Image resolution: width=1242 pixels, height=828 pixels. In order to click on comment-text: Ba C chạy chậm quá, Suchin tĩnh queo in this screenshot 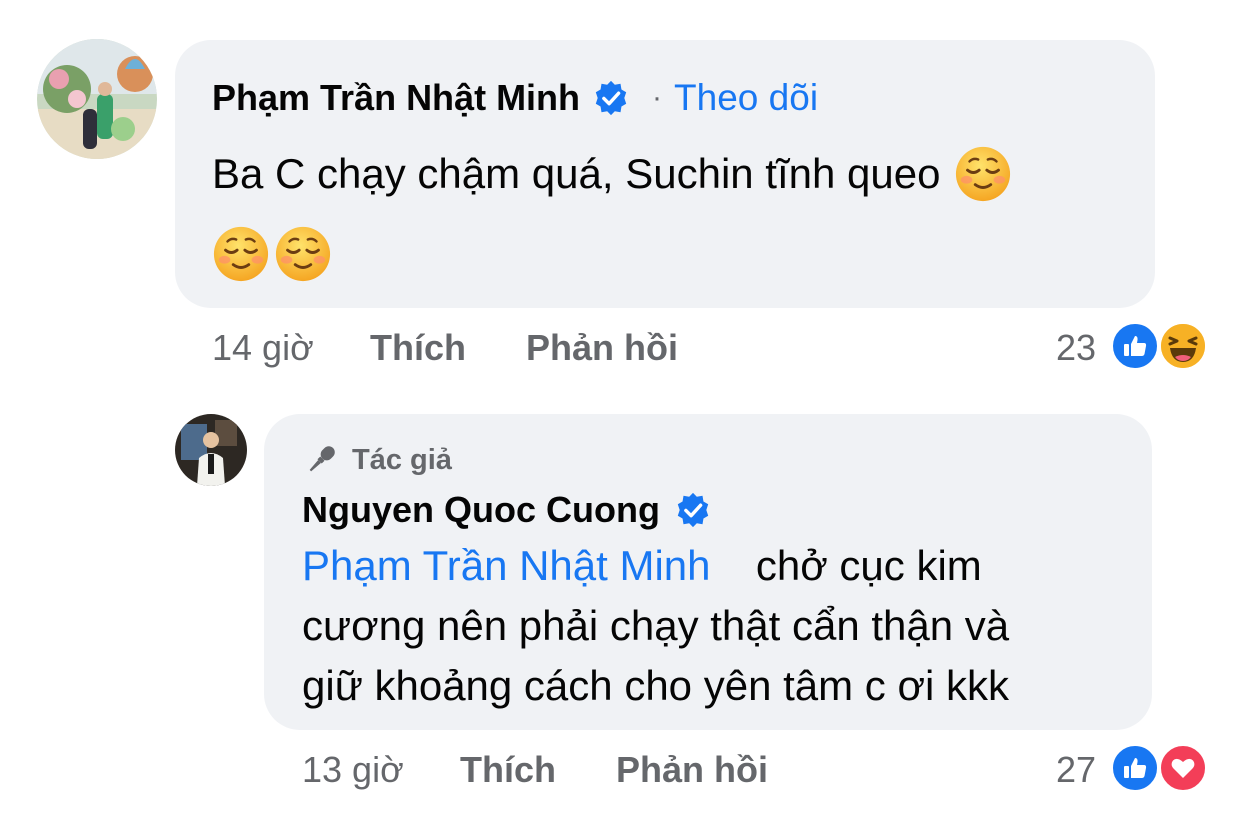, I will do `click(677, 214)`.